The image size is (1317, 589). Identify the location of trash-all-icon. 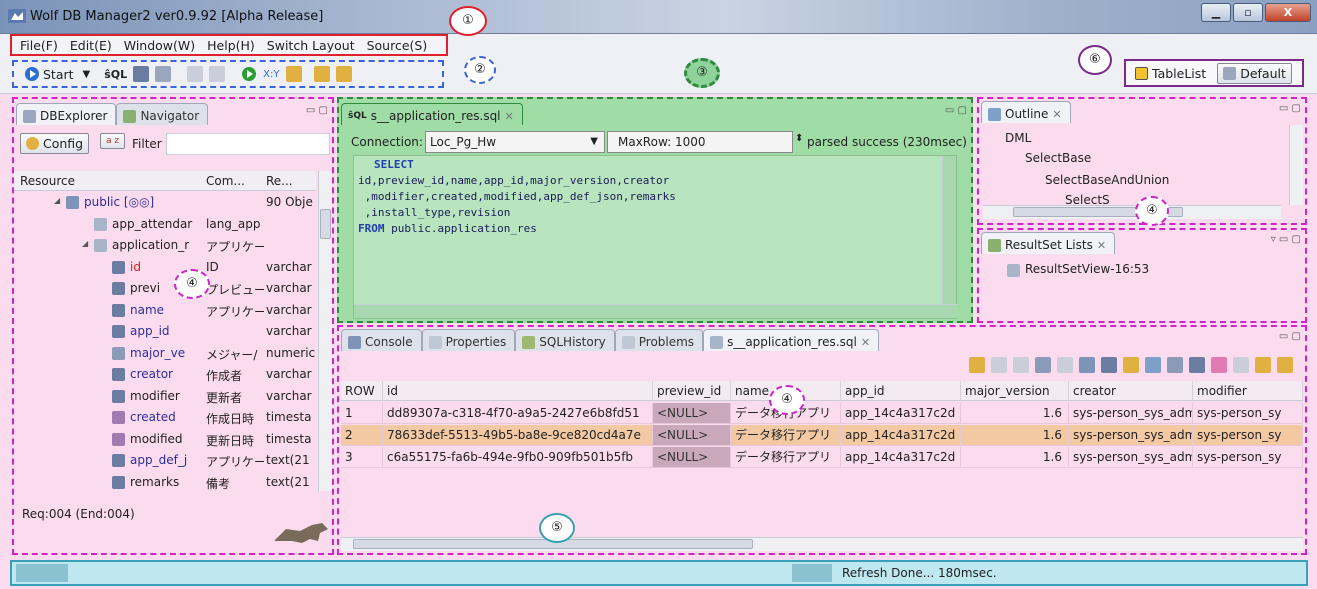
(1285, 365).